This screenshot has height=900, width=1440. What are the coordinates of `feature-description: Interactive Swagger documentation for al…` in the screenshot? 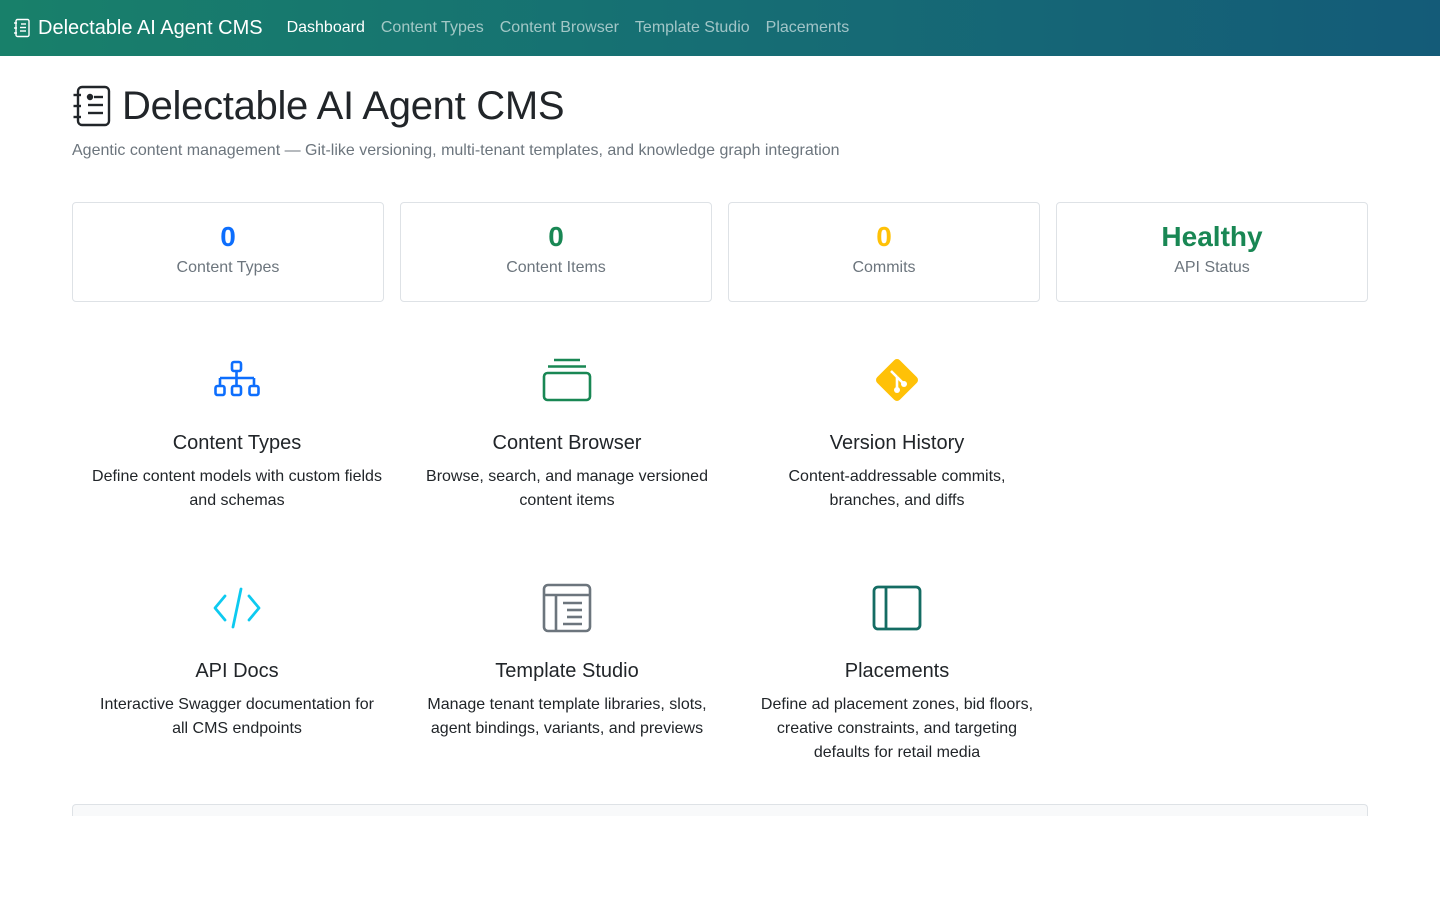 It's located at (237, 716).